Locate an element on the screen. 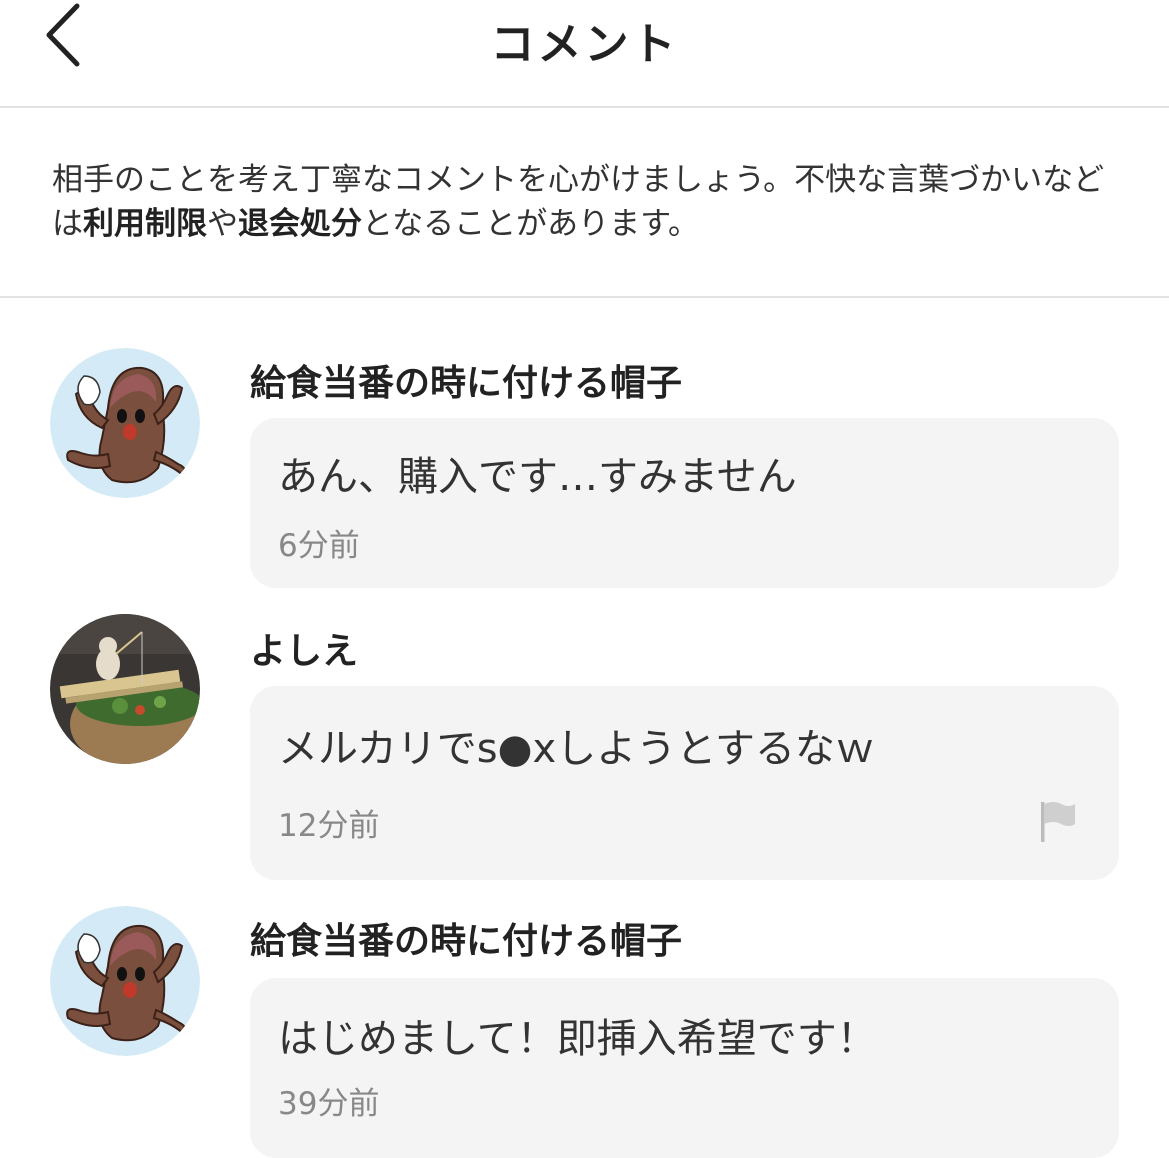 This screenshot has width=1169, height=1158. notice-text-part: となることがあります。 is located at coordinates (530, 224).